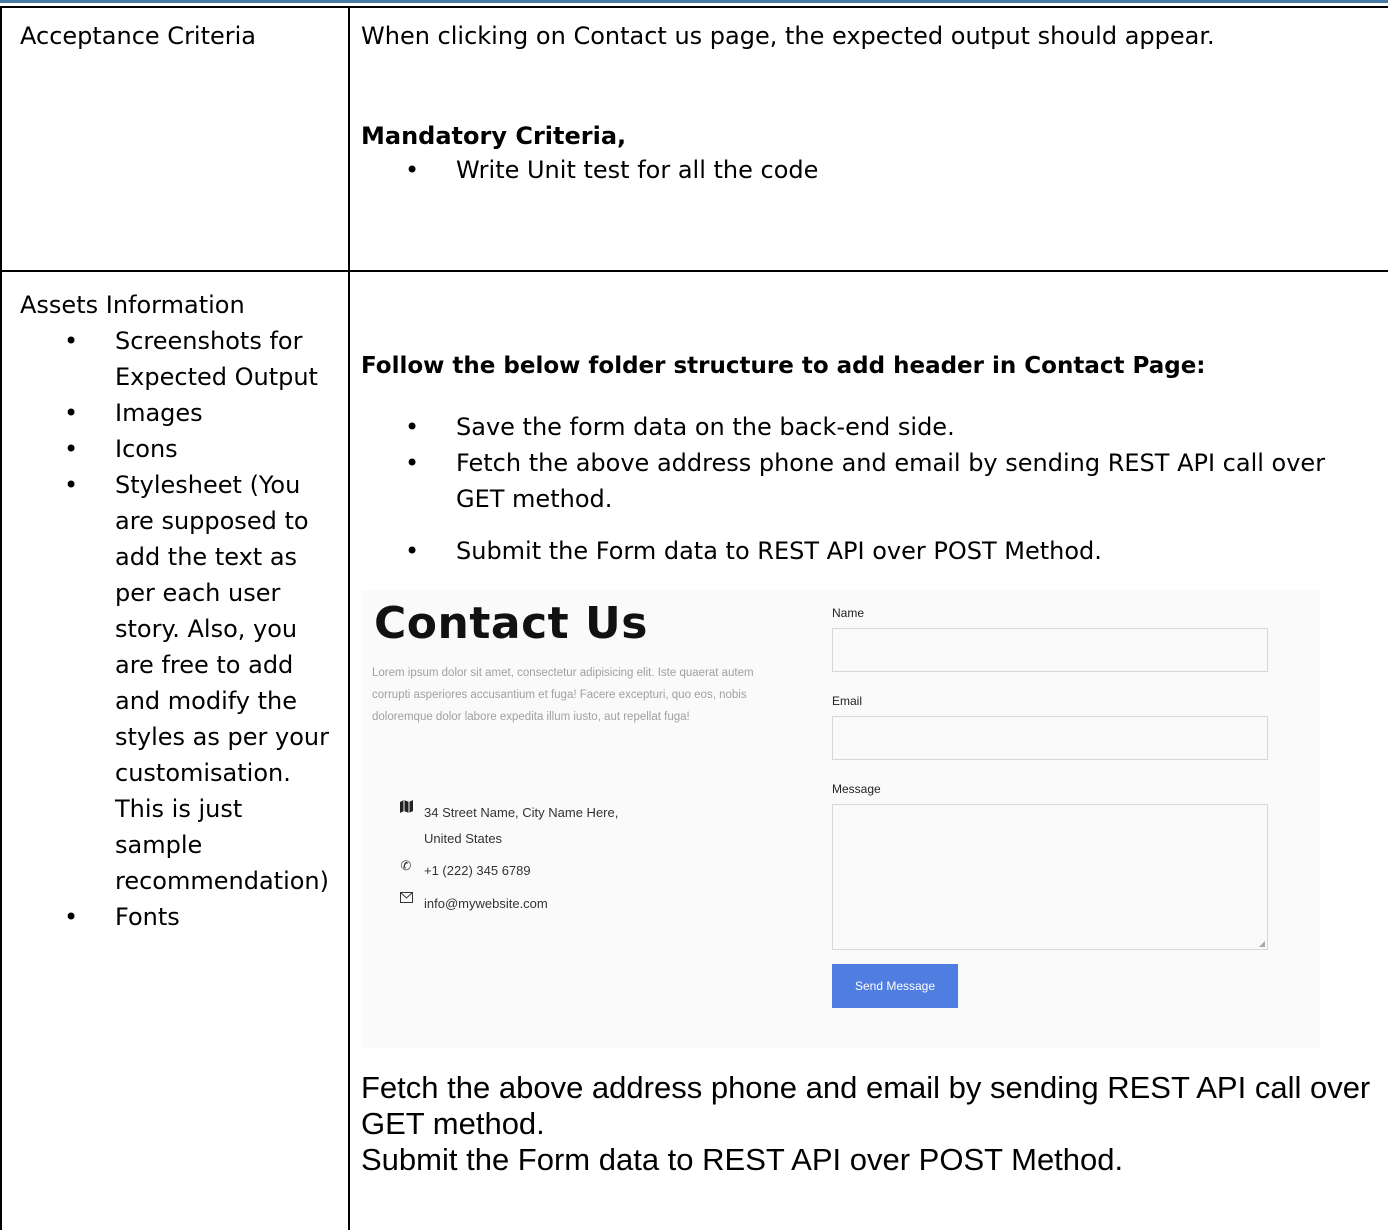  What do you see at coordinates (486, 903) in the screenshot?
I see `email-address: info@mywebsite.com` at bounding box center [486, 903].